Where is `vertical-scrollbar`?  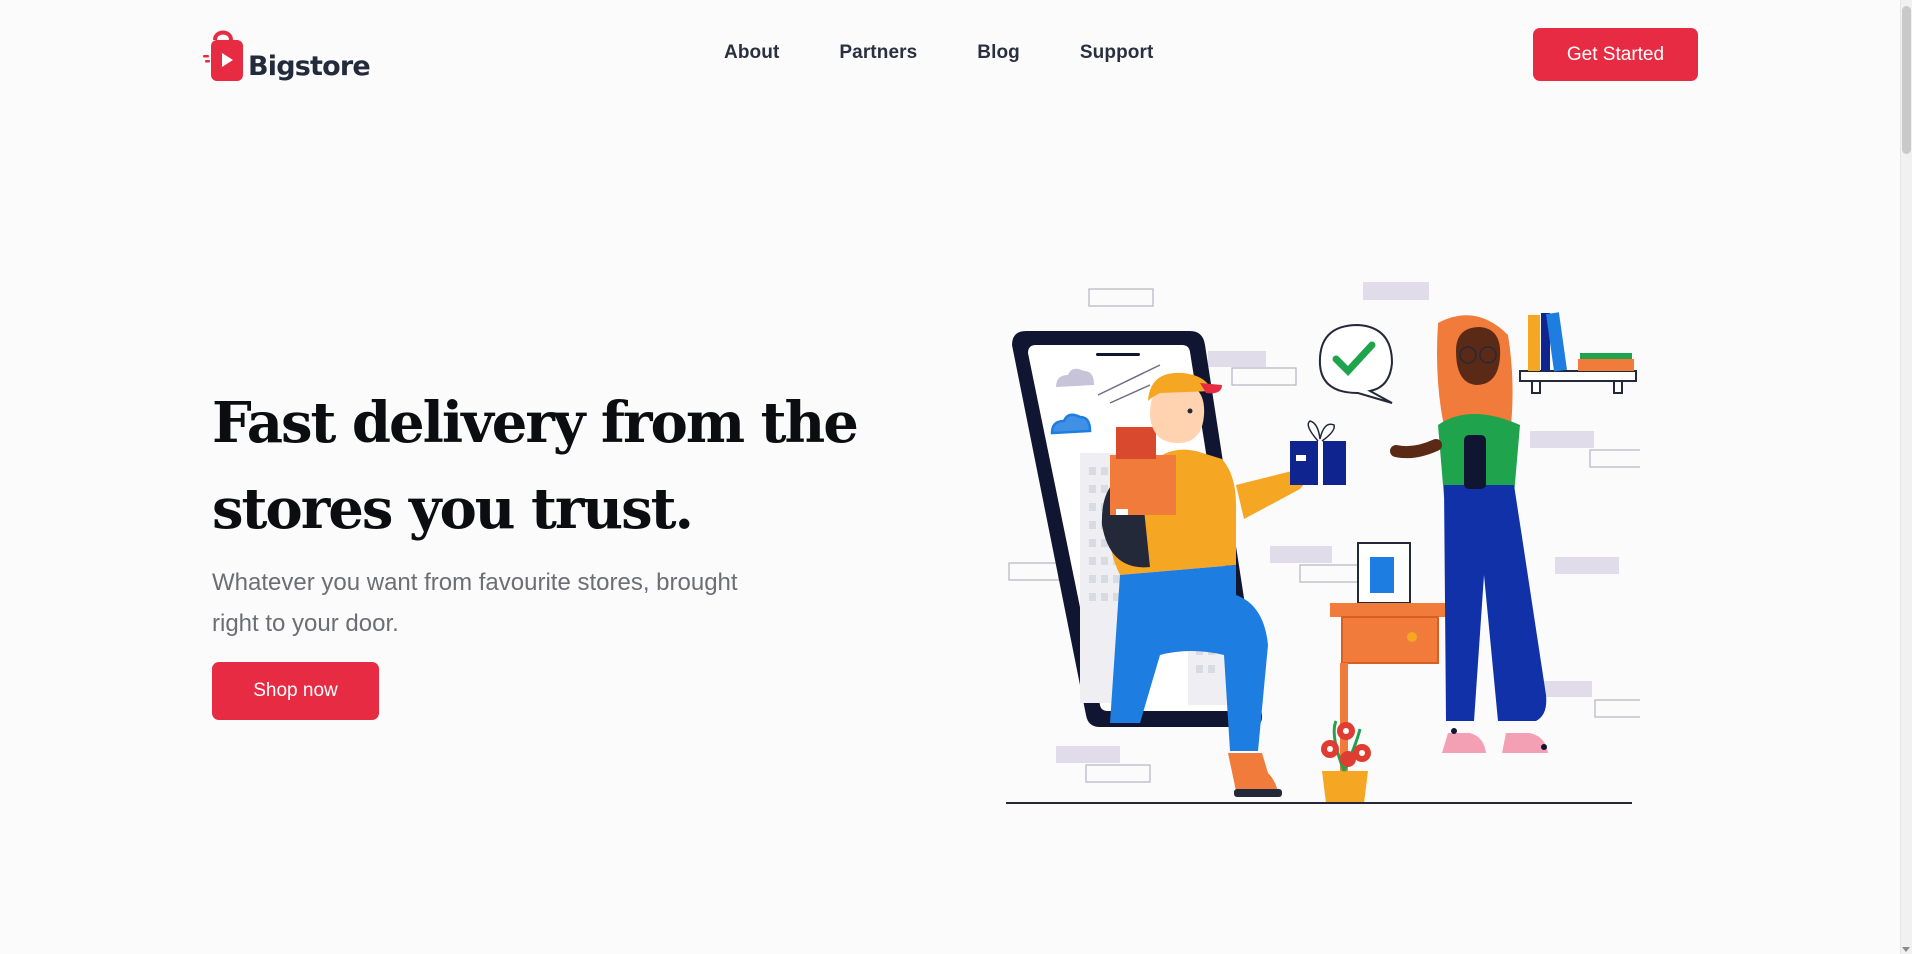 vertical-scrollbar is located at coordinates (1906, 477).